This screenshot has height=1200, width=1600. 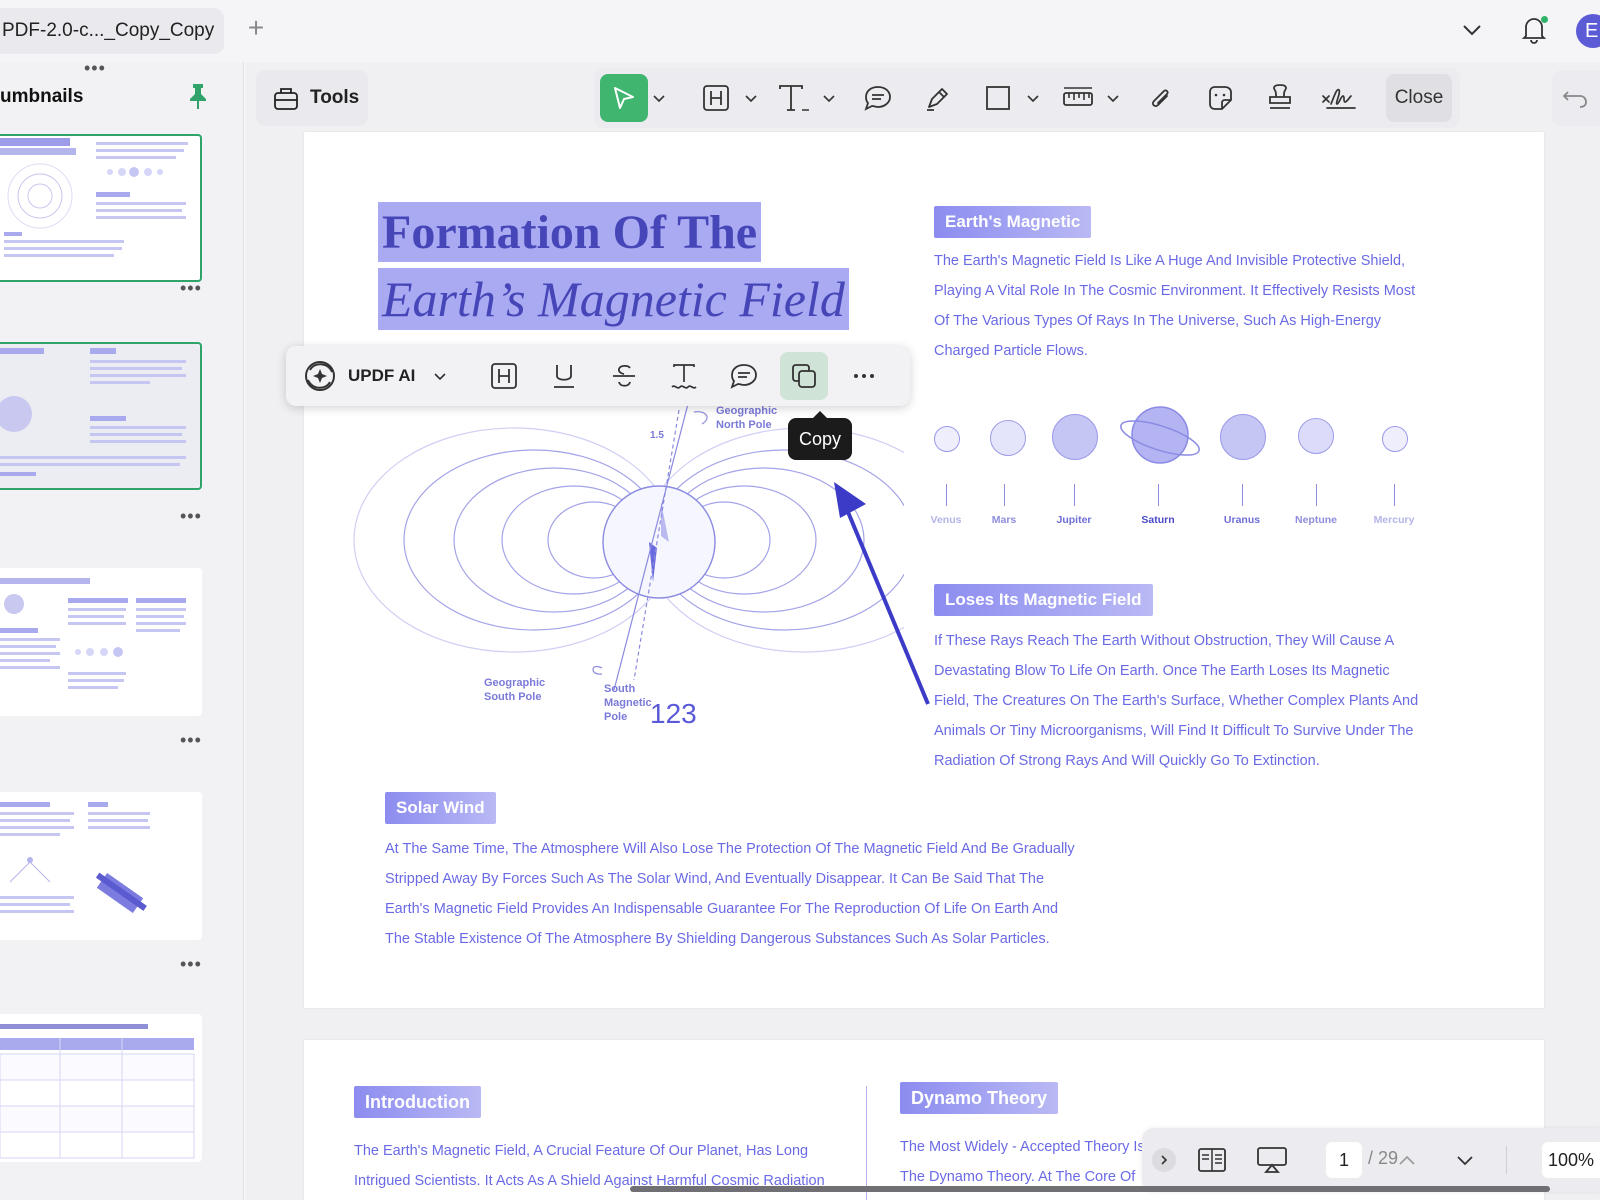 I want to click on panel-drag-handle: •••, so click(x=95, y=68).